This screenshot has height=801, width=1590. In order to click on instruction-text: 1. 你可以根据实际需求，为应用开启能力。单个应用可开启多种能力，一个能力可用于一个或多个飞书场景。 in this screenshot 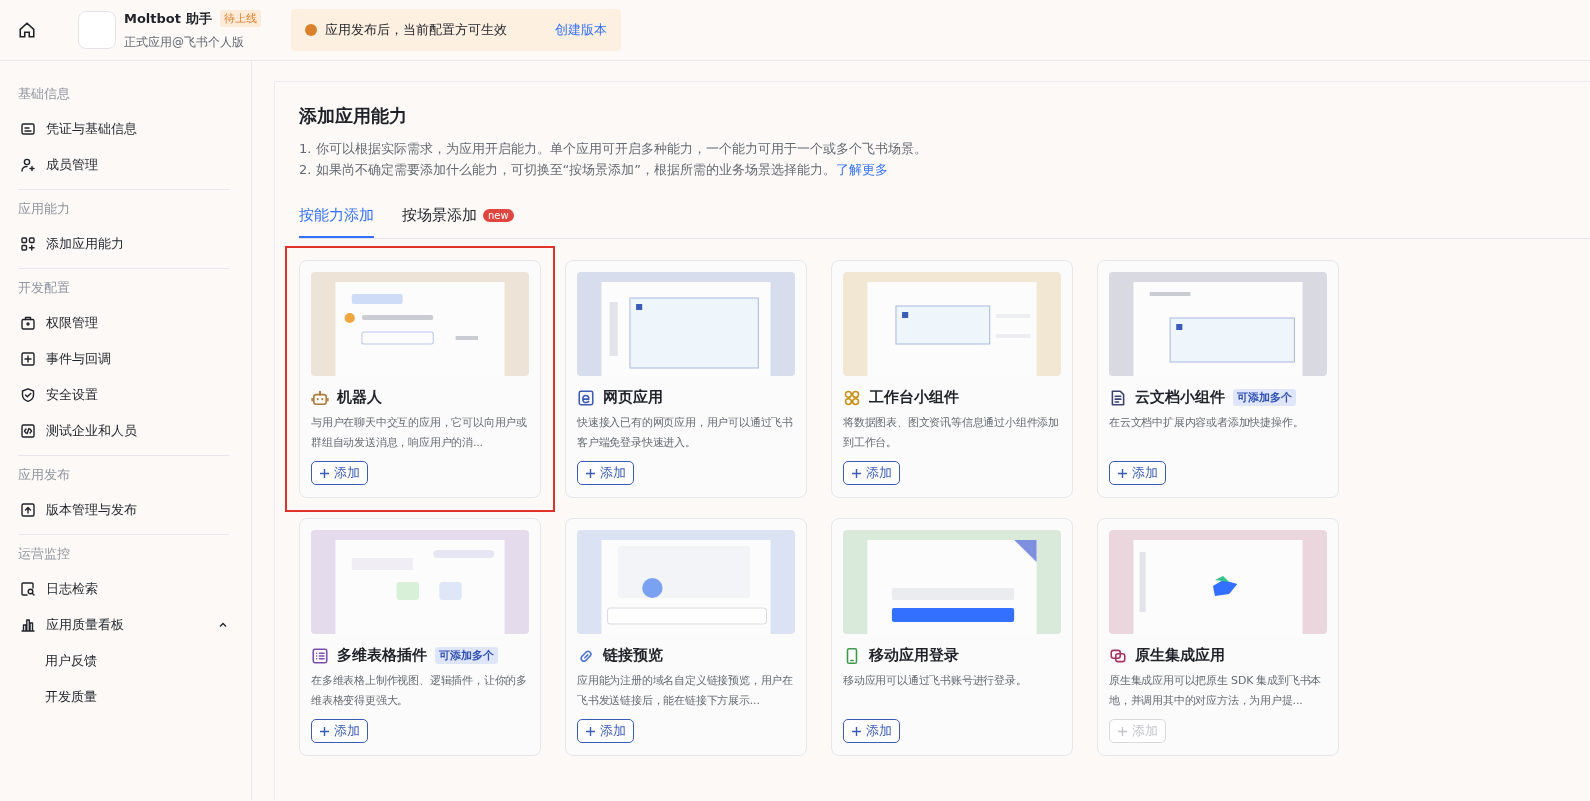, I will do `click(613, 149)`.